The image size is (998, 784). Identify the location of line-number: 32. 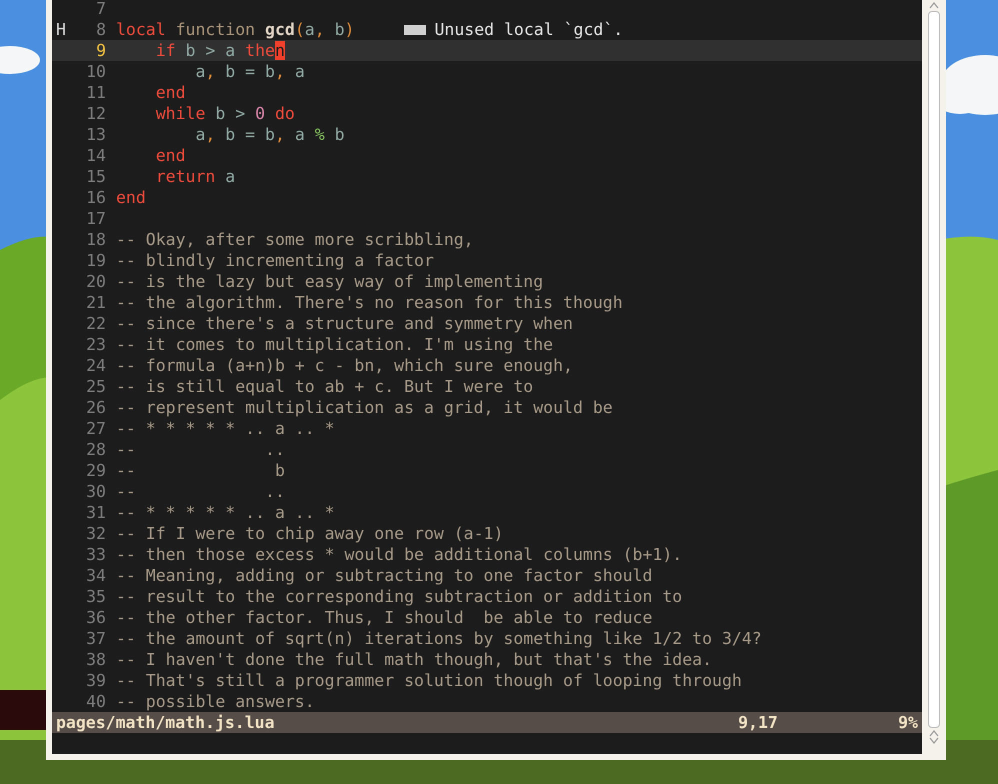
(95, 533).